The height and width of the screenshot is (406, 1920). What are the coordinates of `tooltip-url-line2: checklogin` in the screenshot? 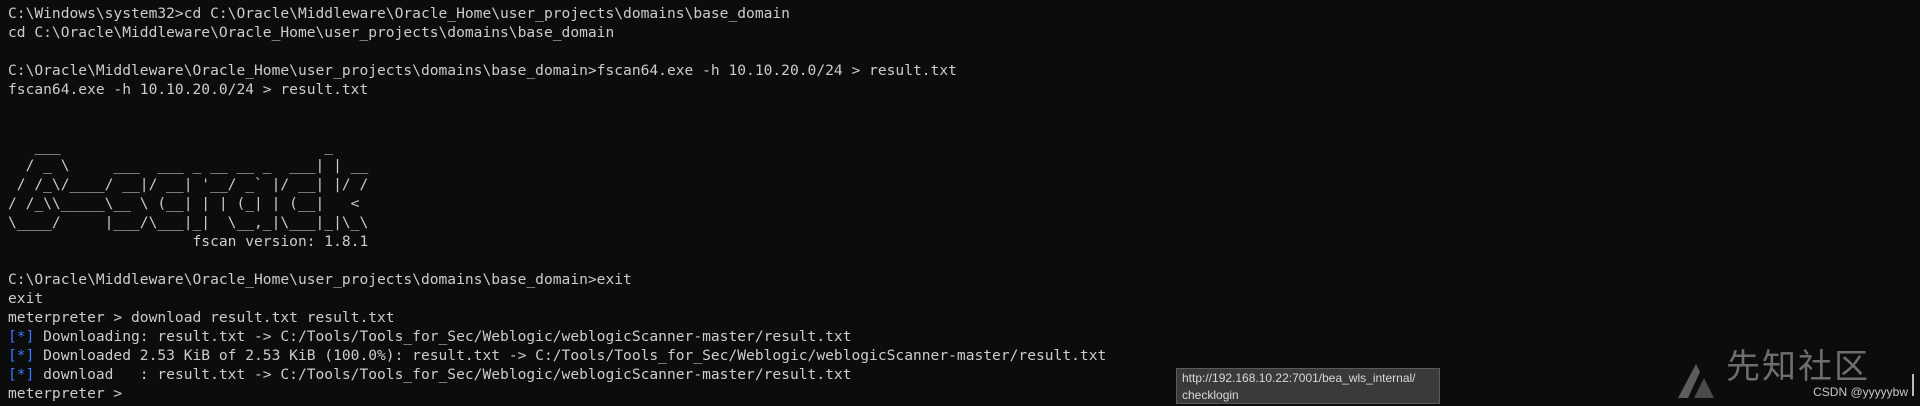 It's located at (1210, 395).